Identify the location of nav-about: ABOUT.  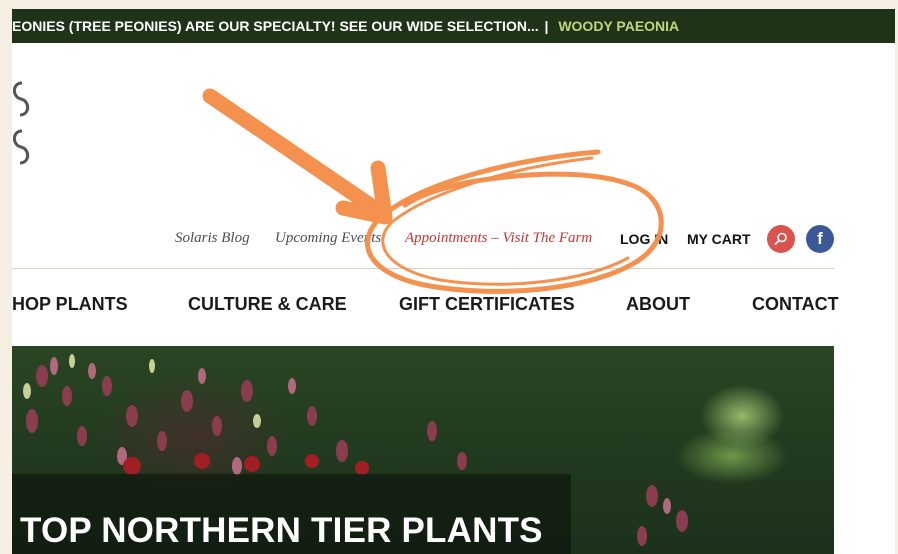
(658, 304).